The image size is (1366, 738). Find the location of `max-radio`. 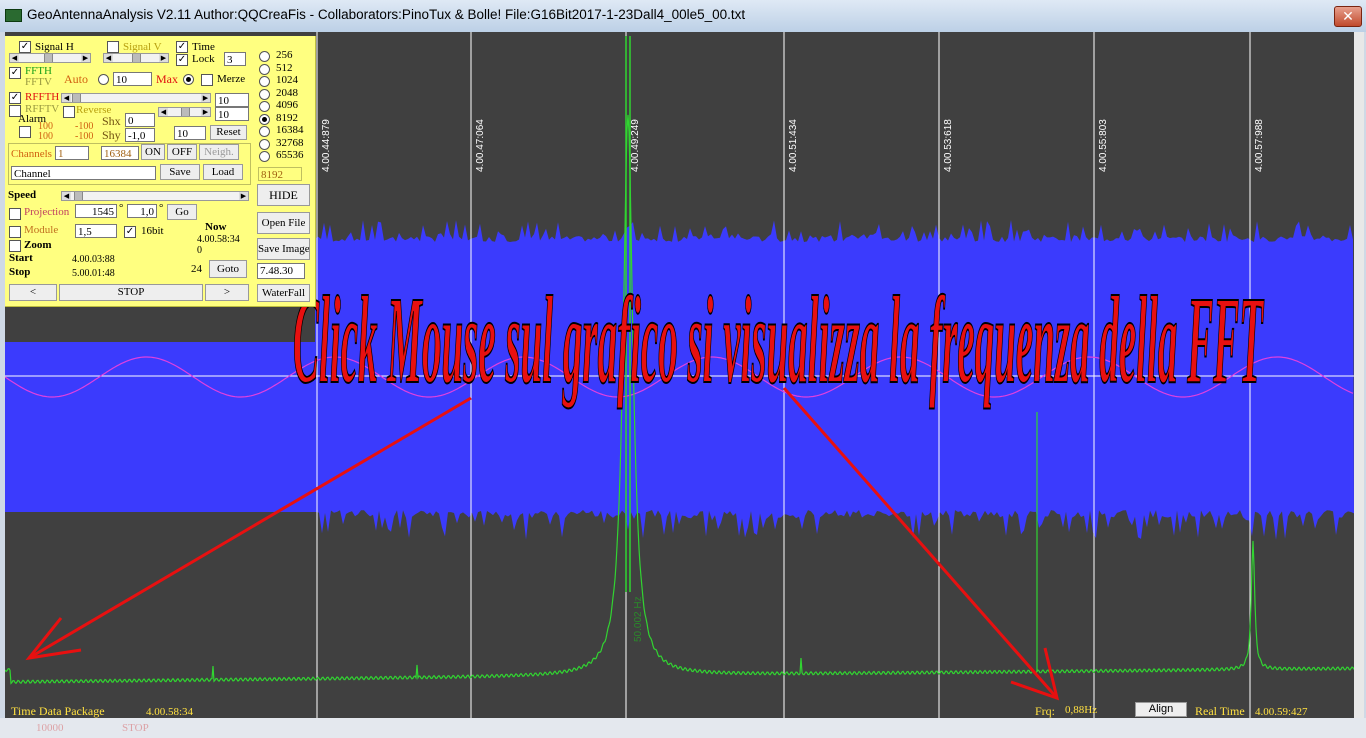

max-radio is located at coordinates (188, 79).